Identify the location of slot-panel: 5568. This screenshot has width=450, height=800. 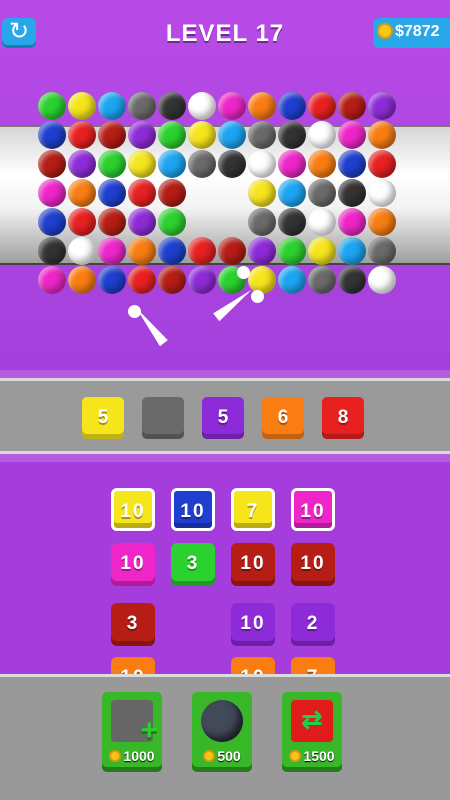
(225, 416).